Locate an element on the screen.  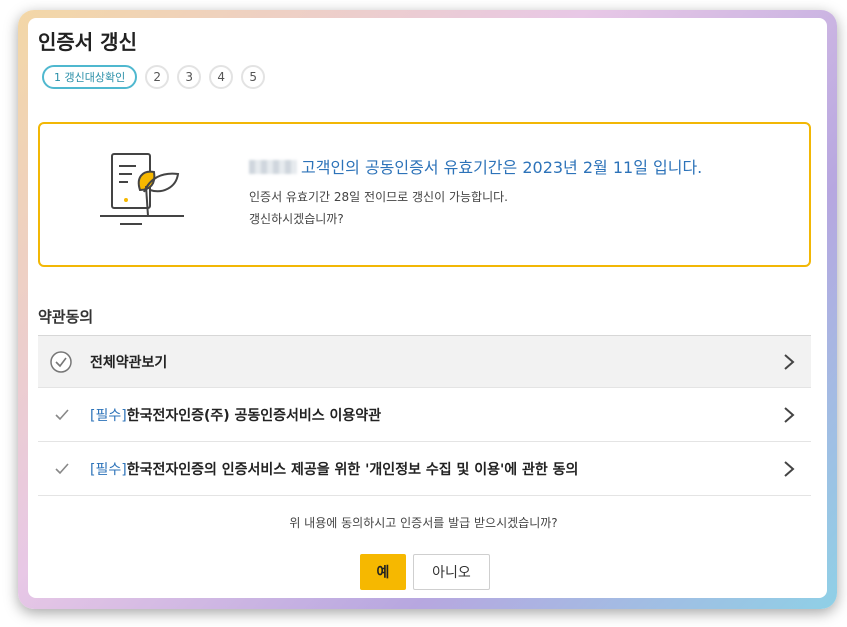
terms-item-label: [필수]한국전자인증(주) 공동인증서비스 이용약관 is located at coordinates (235, 415).